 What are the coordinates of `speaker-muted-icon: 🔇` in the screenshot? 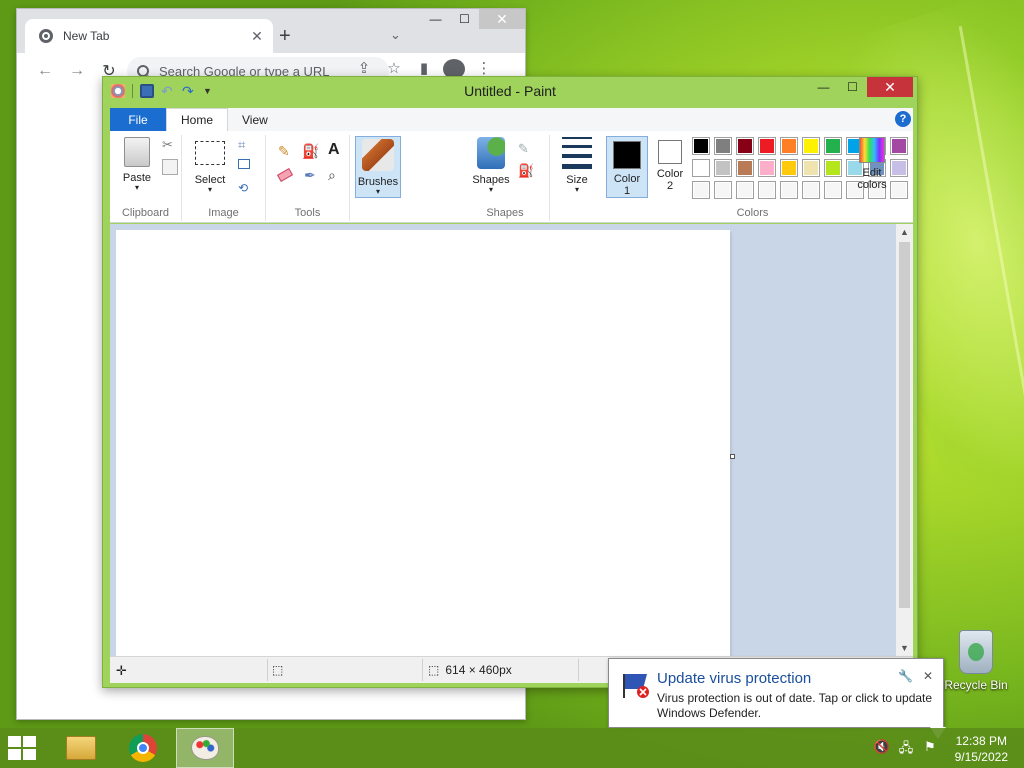 It's located at (882, 748).